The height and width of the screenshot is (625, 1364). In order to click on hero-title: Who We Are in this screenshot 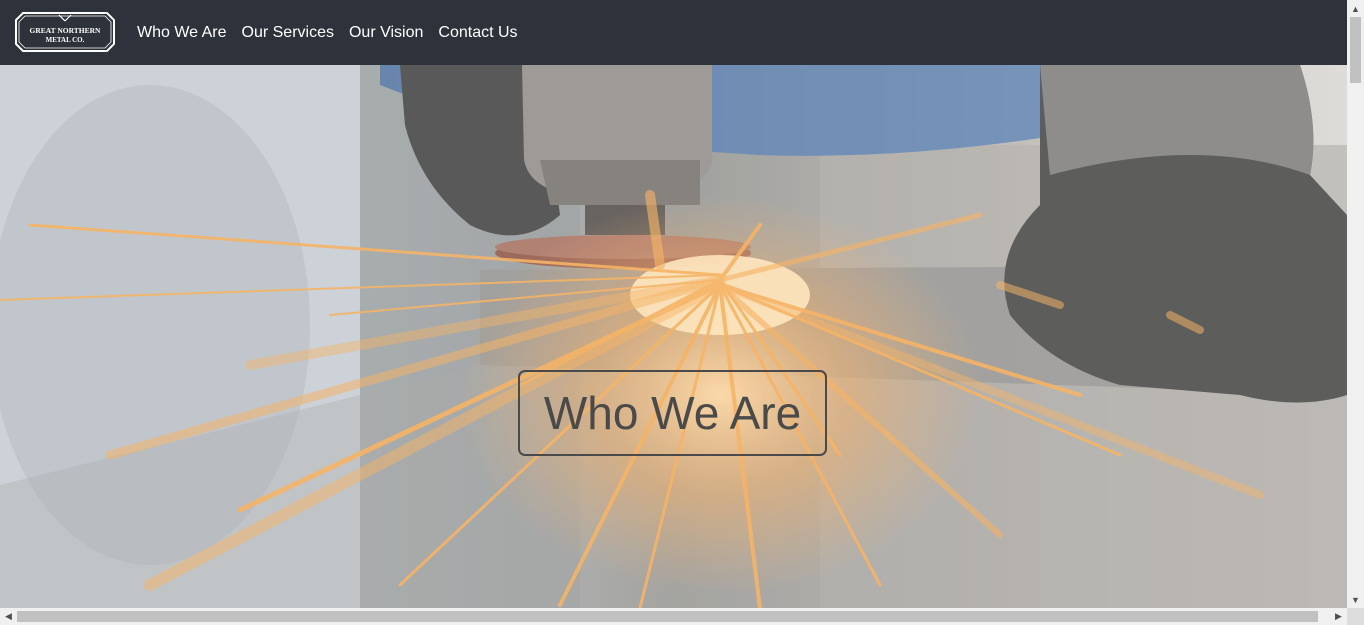, I will do `click(672, 413)`.